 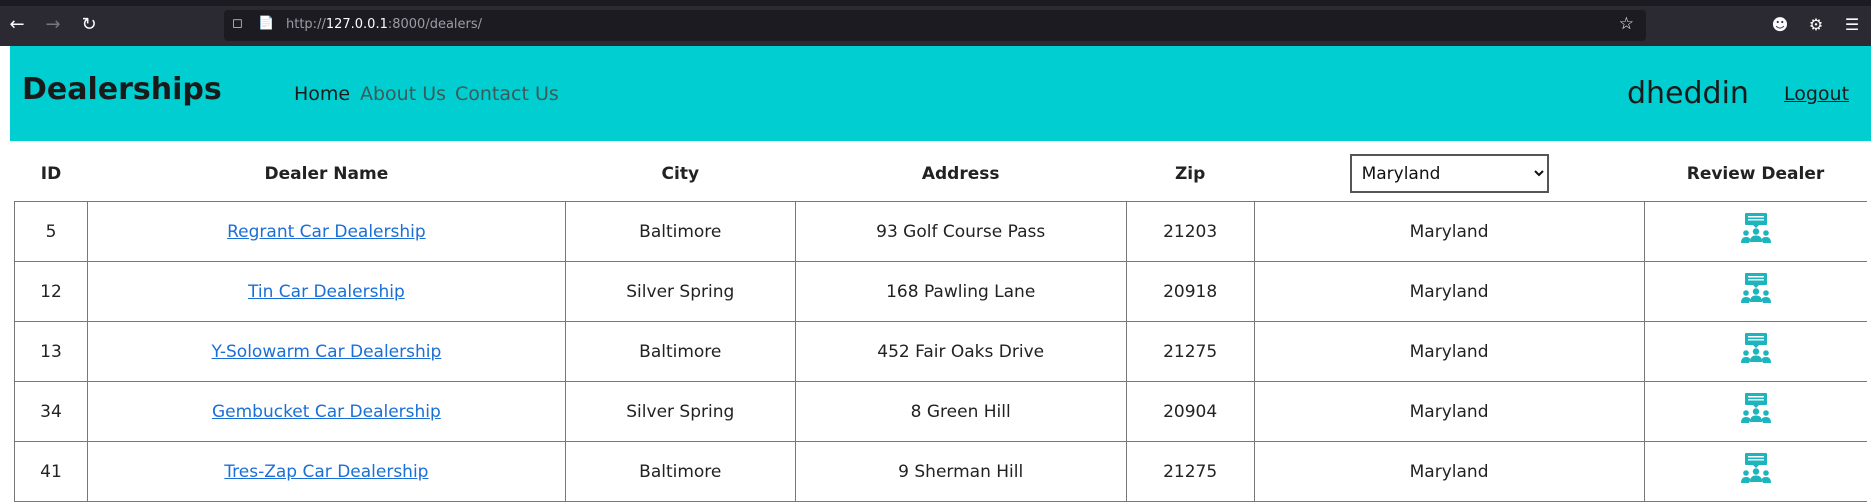 I want to click on cell-zip: 20918, so click(x=1190, y=291).